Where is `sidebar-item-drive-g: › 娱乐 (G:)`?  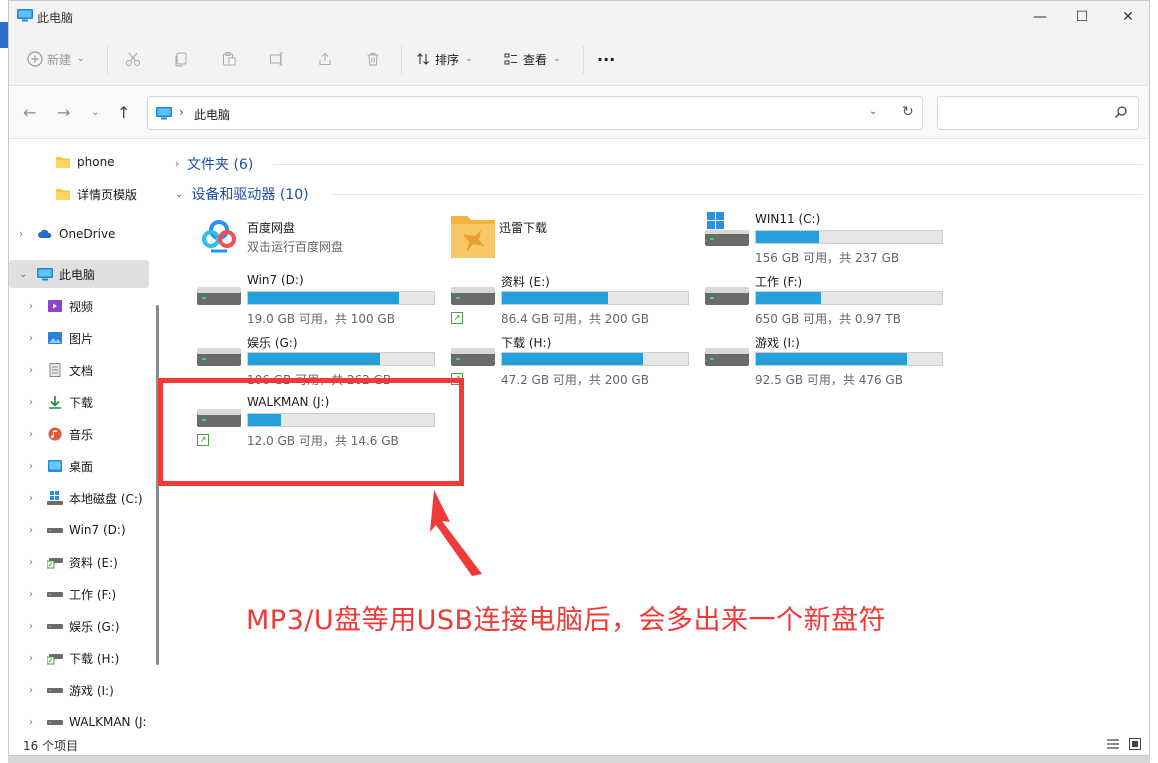
sidebar-item-drive-g: › 娱乐 (G:) is located at coordinates (79, 626).